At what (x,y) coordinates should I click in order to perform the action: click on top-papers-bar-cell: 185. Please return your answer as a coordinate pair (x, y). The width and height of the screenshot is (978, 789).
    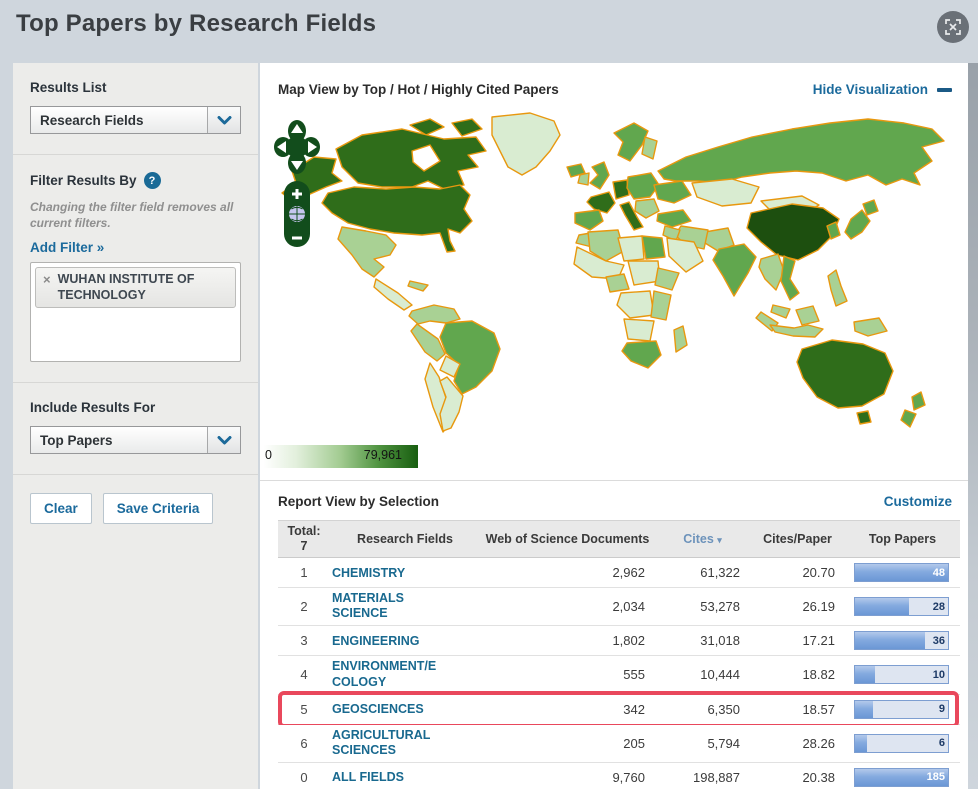
    Looking at the image, I should click on (902, 777).